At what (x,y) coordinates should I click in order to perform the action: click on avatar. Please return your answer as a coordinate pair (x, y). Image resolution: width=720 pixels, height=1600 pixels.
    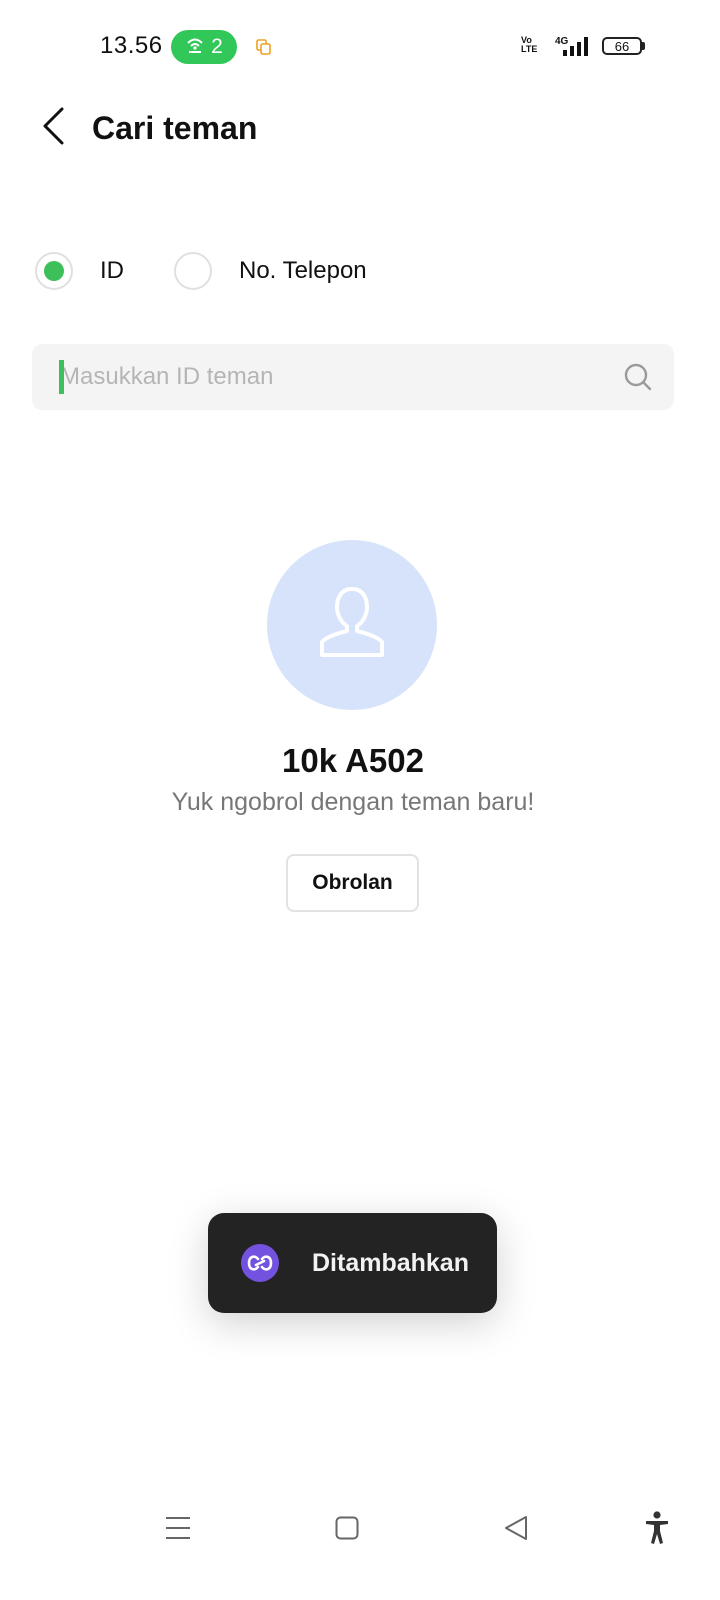
    Looking at the image, I should click on (352, 625).